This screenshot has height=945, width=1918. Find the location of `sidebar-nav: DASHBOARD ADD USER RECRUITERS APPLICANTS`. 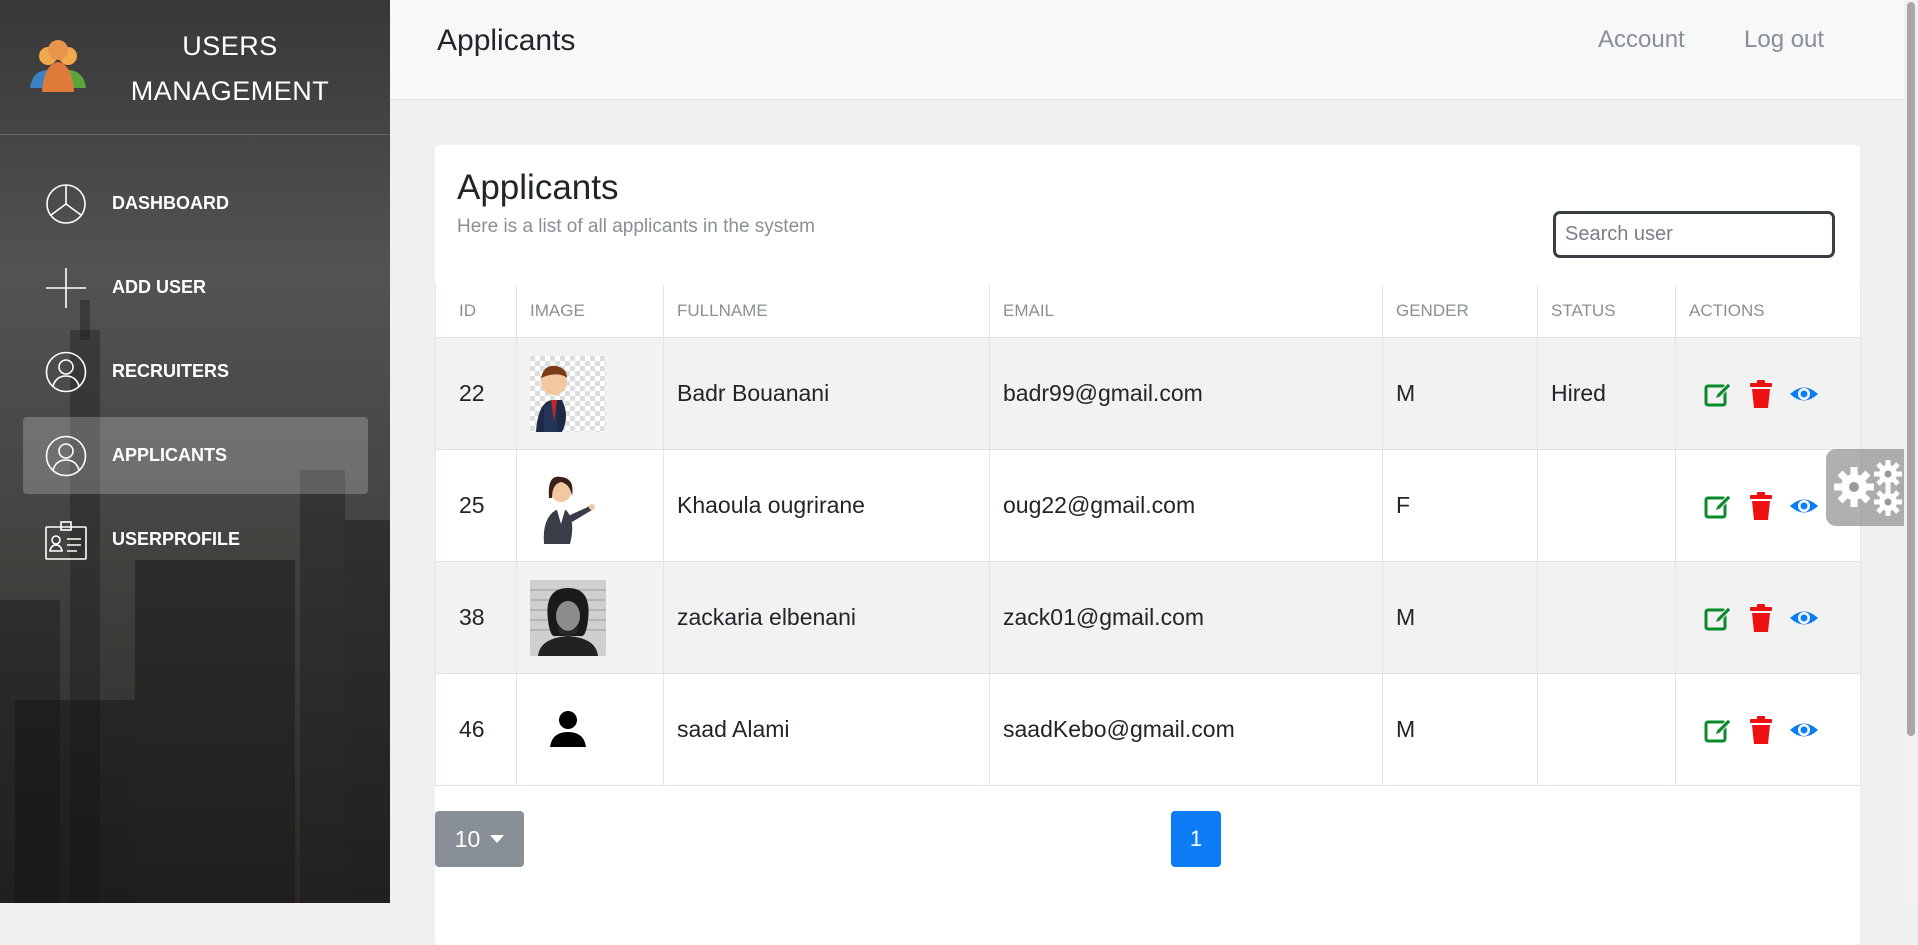

sidebar-nav: DASHBOARD ADD USER RECRUITERS APPLICANTS is located at coordinates (195, 375).